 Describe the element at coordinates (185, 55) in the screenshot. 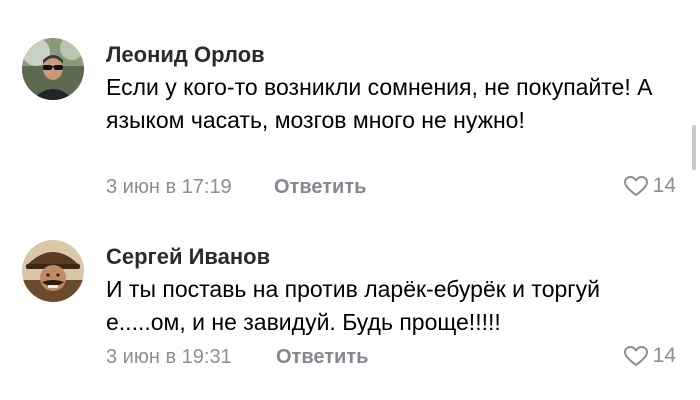

I see `comment-author: Леонид Орлов` at that location.